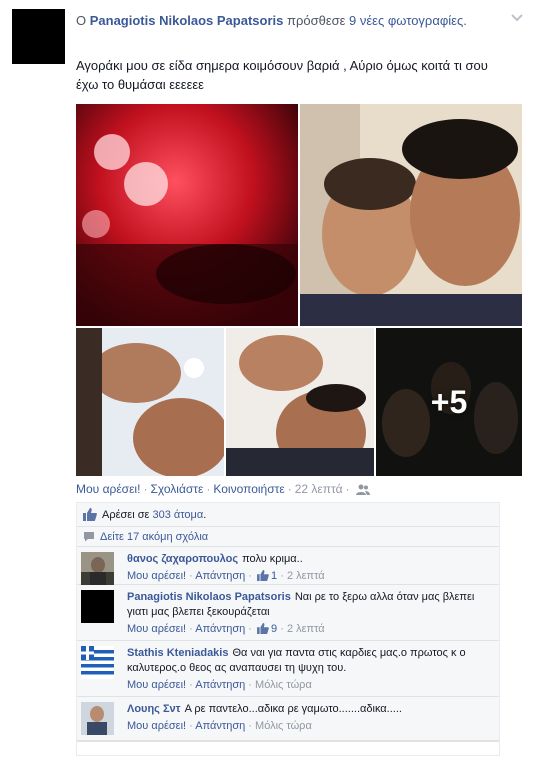 The image size is (550, 768). Describe the element at coordinates (517, 18) in the screenshot. I see `chevron-down-icon` at that location.